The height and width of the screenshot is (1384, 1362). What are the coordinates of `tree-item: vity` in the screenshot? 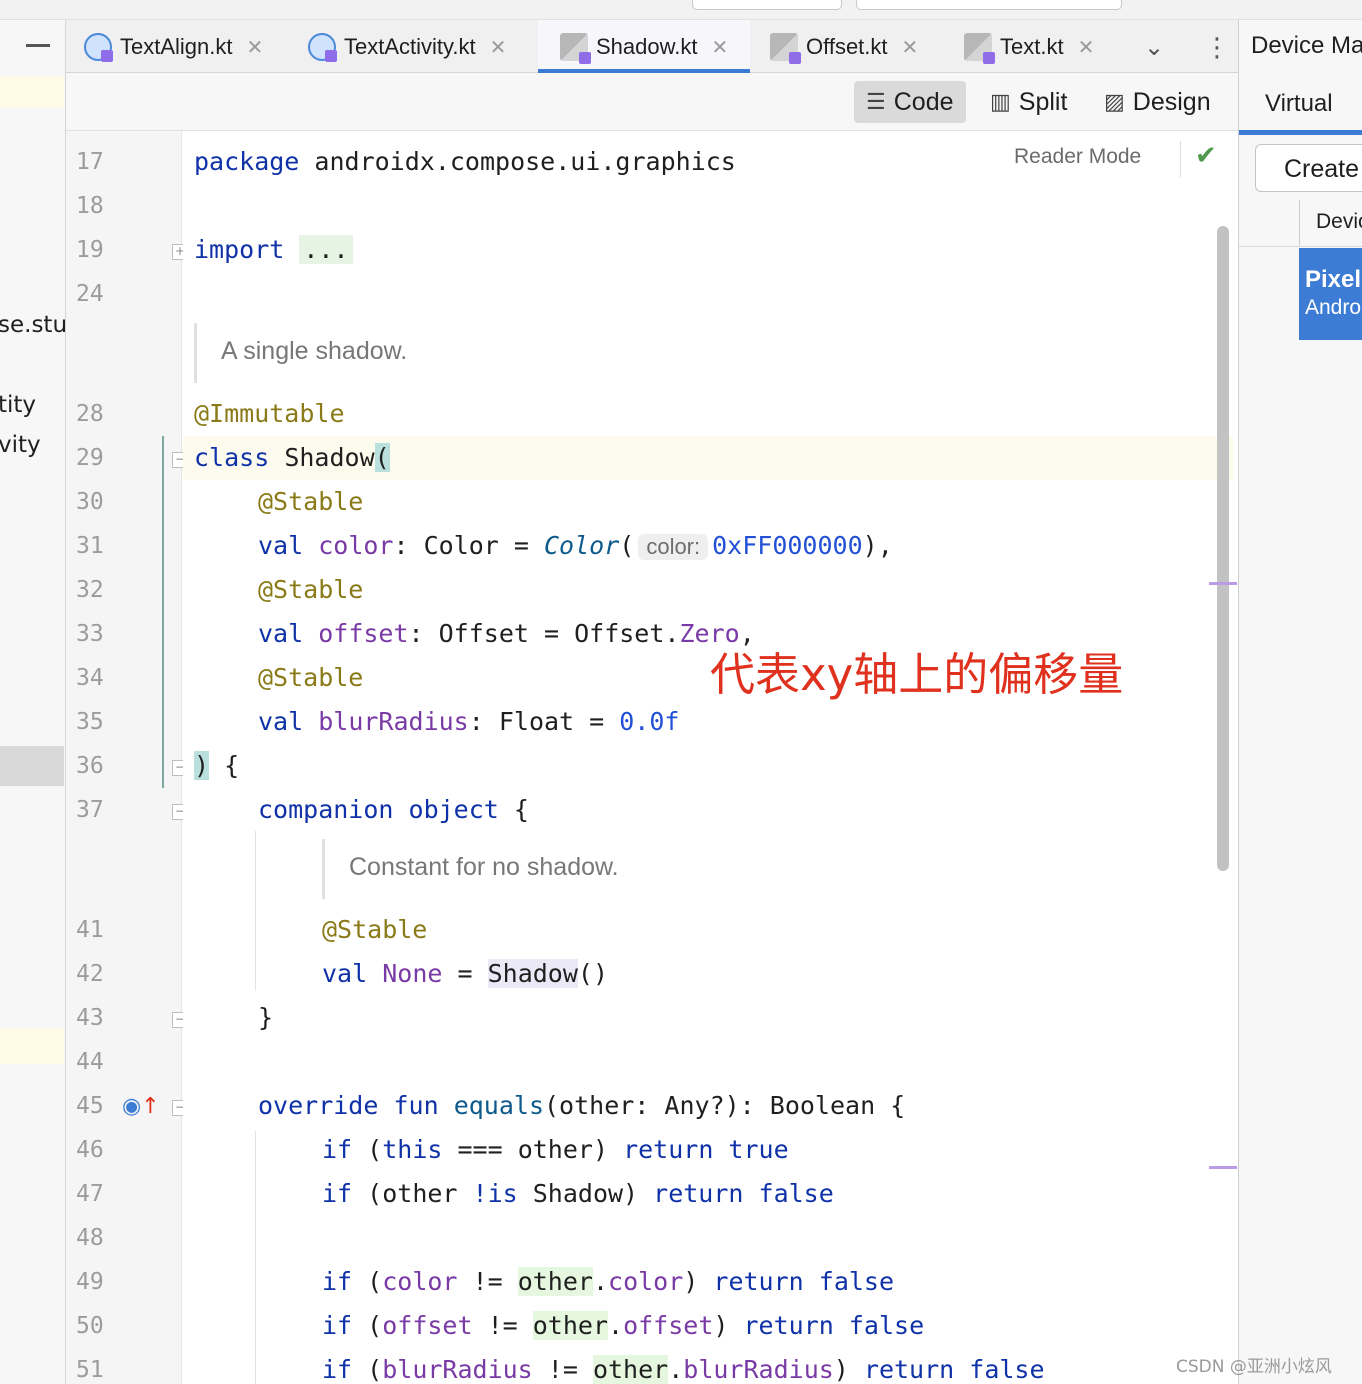 It's located at (20, 445).